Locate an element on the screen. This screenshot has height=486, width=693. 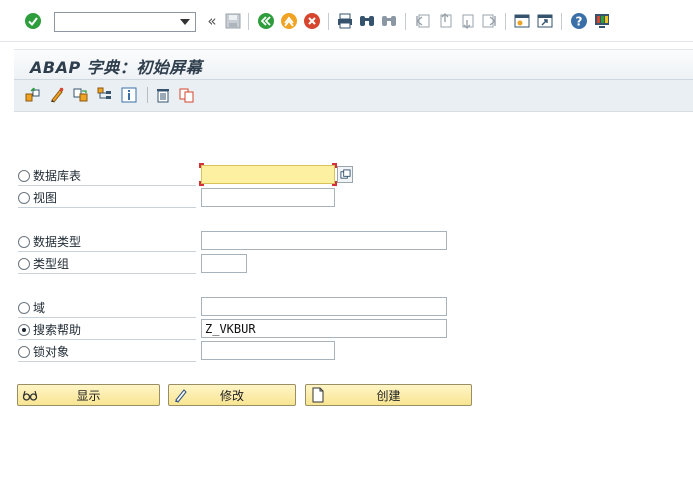
customize-layout-icon is located at coordinates (602, 21).